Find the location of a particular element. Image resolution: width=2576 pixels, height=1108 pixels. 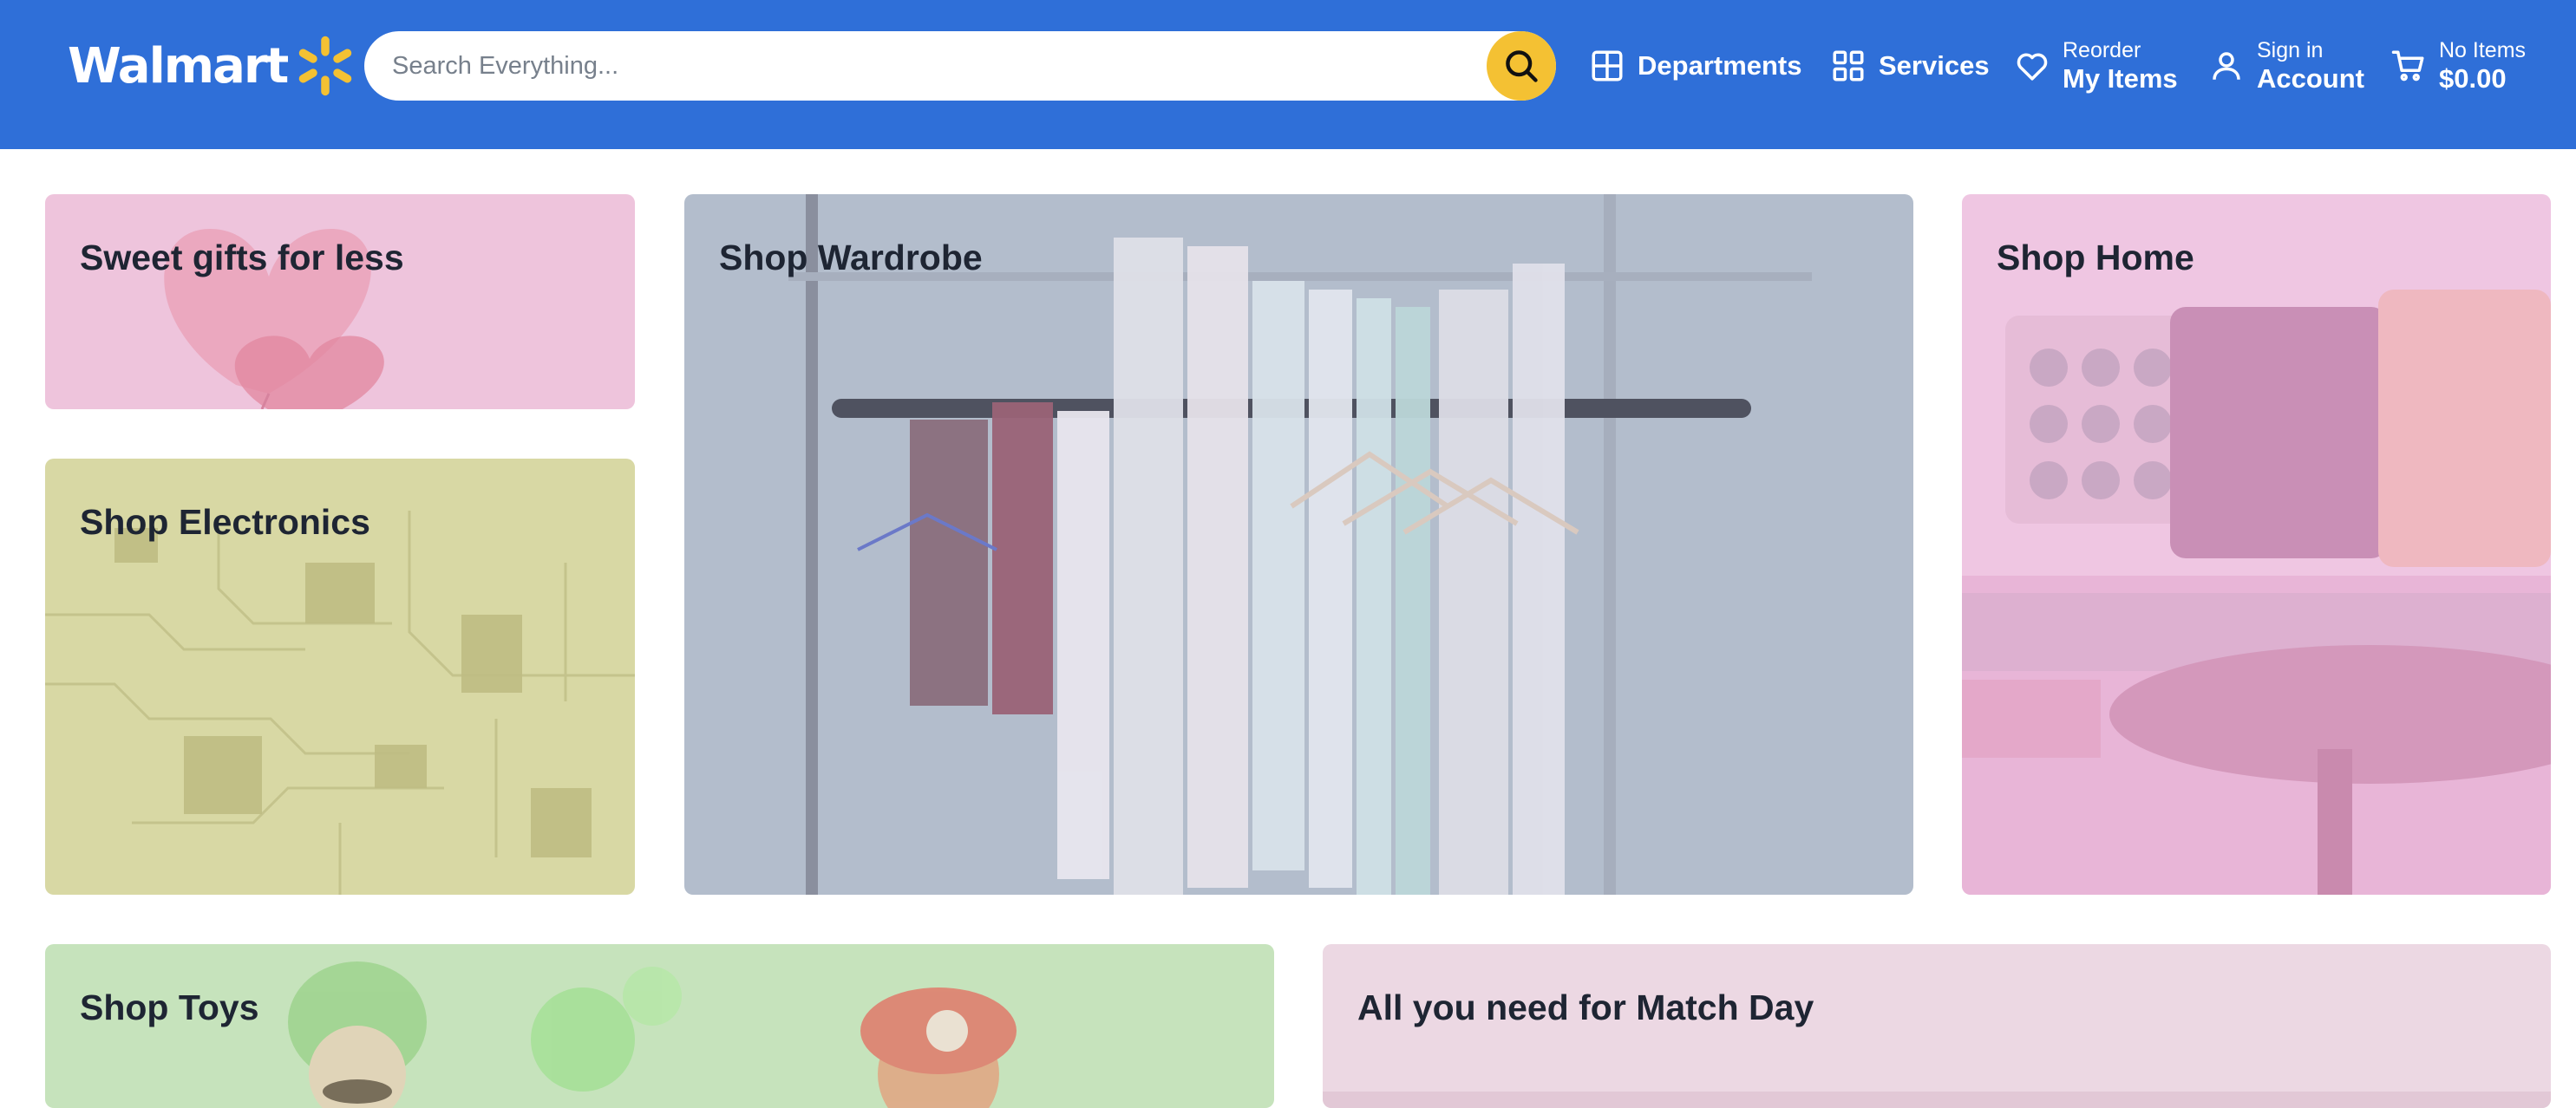

reorder-my-items-button: Reorder My Items is located at coordinates (2096, 65).